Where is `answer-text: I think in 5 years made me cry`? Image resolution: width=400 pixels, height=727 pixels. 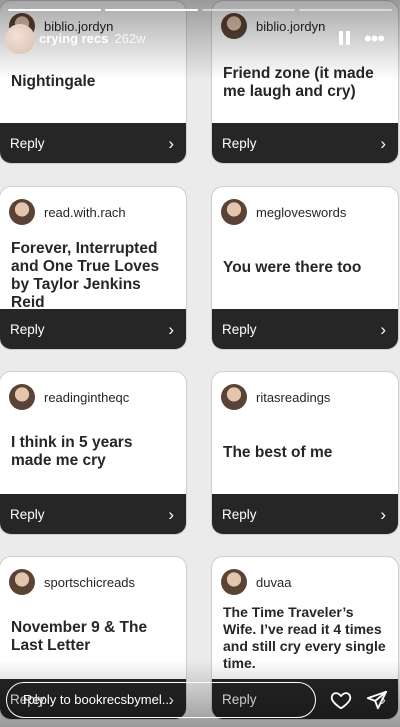 answer-text: I think in 5 years made me cry is located at coordinates (72, 451).